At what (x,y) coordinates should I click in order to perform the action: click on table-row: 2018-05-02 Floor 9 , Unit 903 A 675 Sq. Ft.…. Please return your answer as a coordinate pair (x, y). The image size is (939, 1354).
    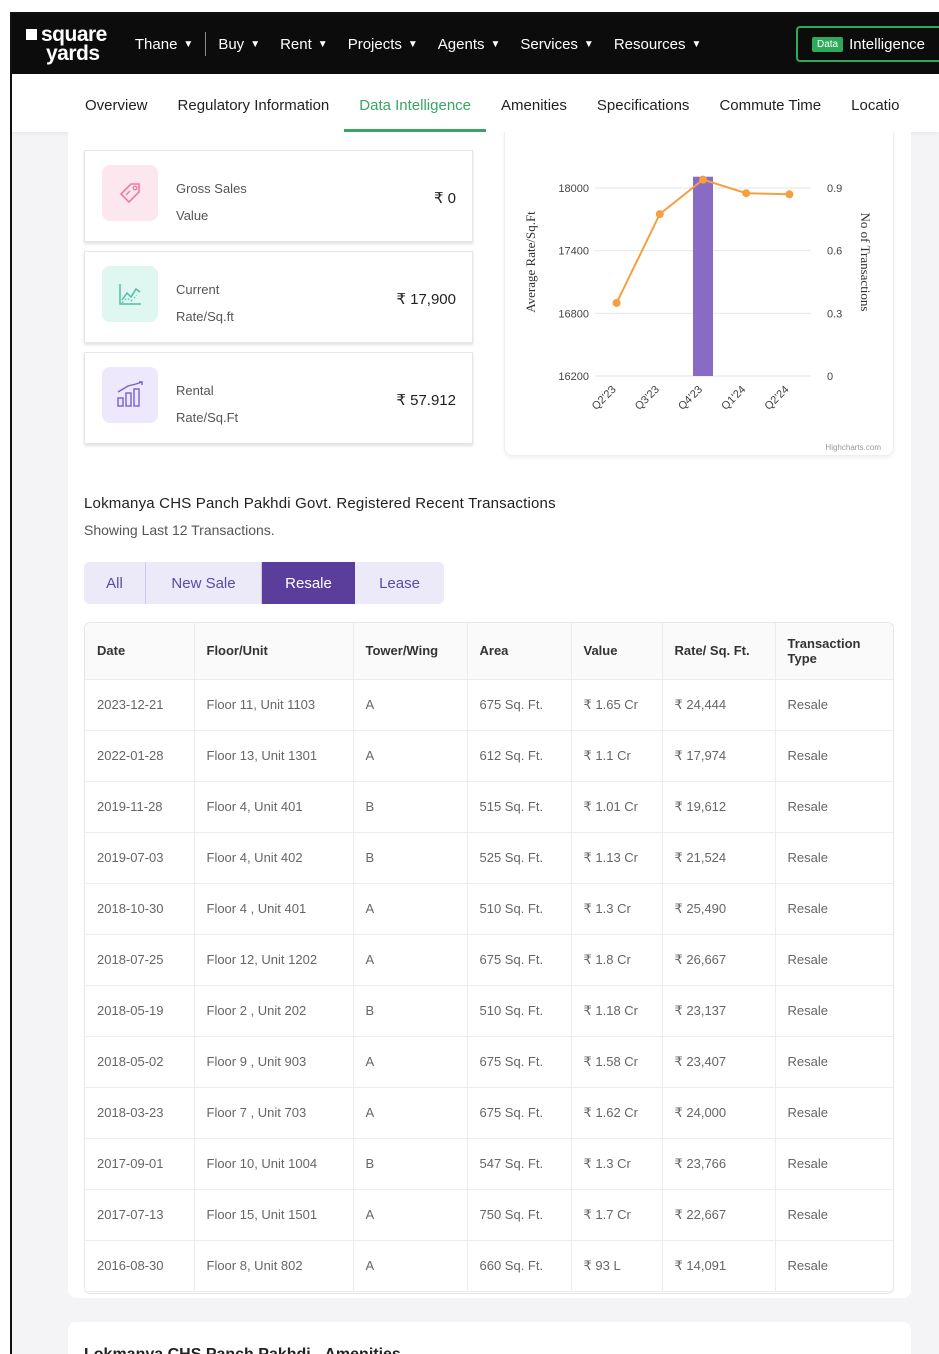
    Looking at the image, I should click on (489, 1062).